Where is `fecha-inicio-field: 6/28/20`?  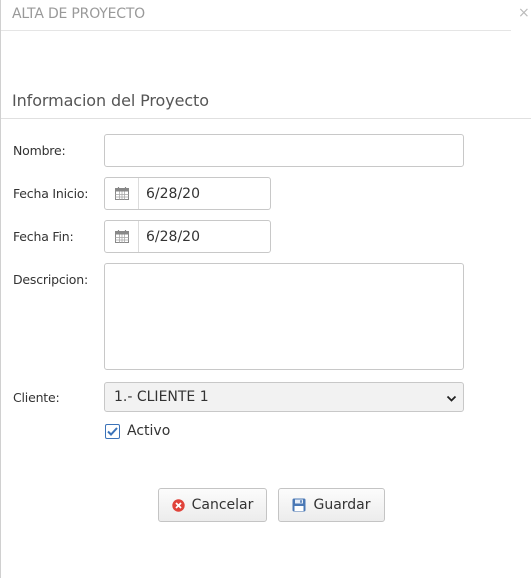
fecha-inicio-field: 6/28/20 is located at coordinates (187, 193).